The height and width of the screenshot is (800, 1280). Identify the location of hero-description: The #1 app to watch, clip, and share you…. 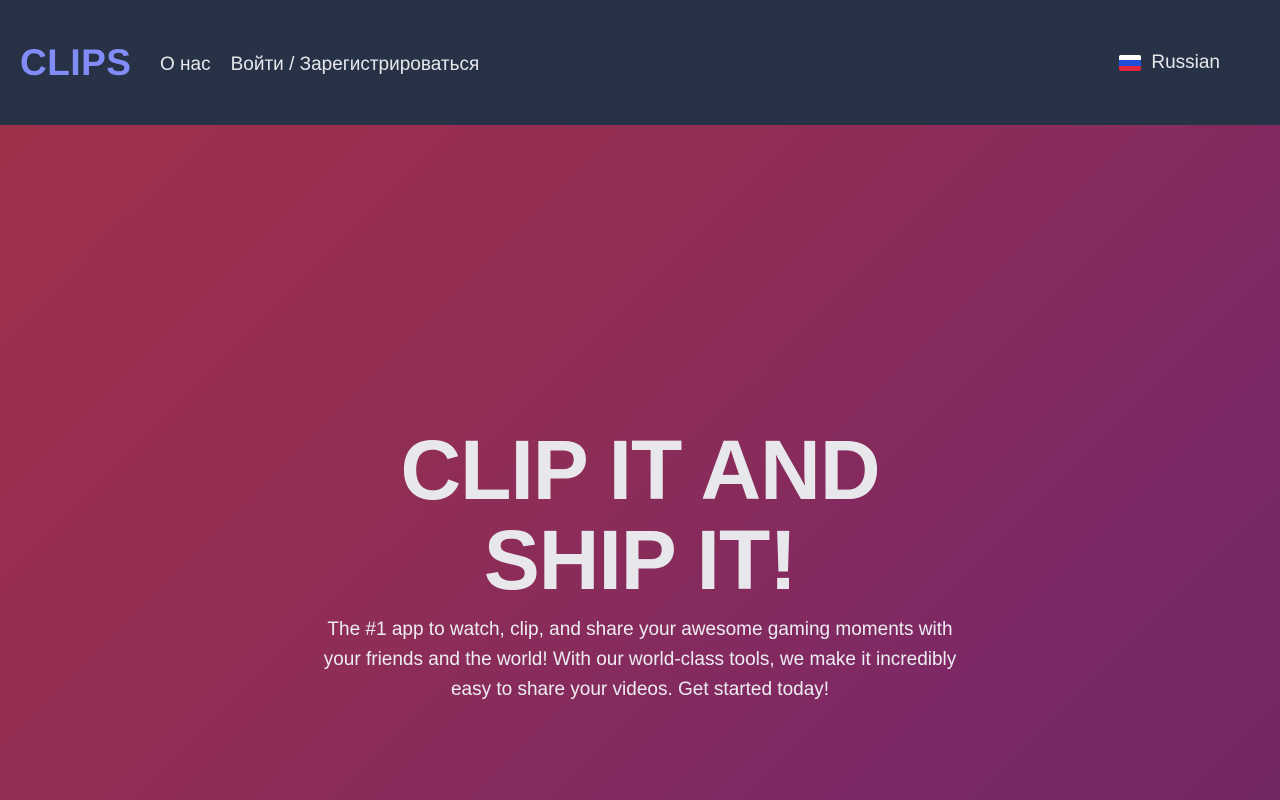
(640, 659).